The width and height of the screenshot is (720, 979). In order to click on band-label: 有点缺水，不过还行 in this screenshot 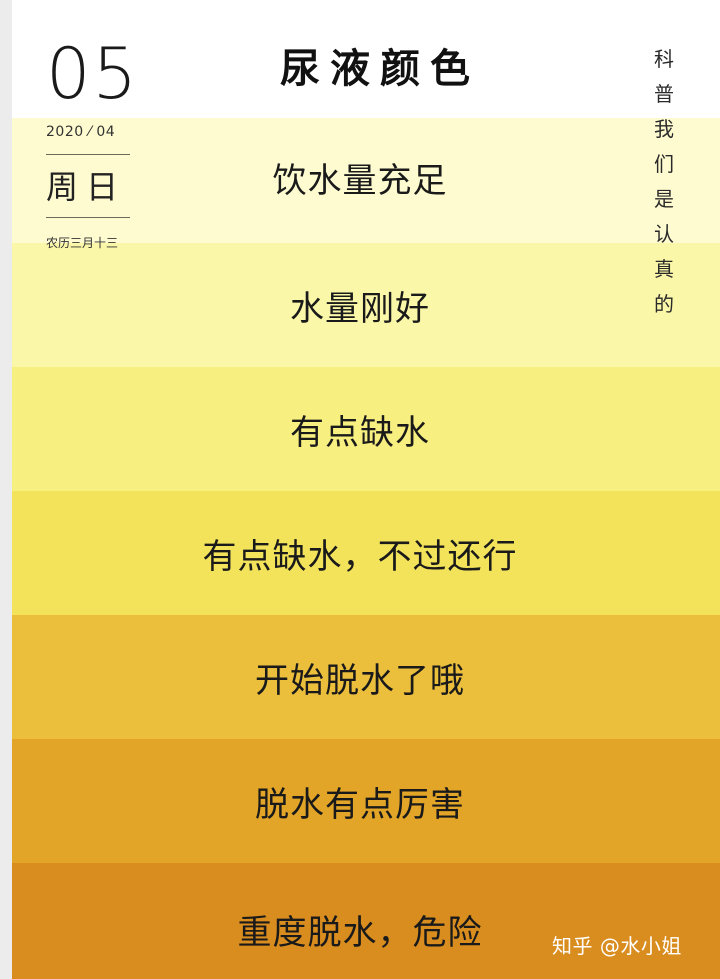, I will do `click(360, 556)`.